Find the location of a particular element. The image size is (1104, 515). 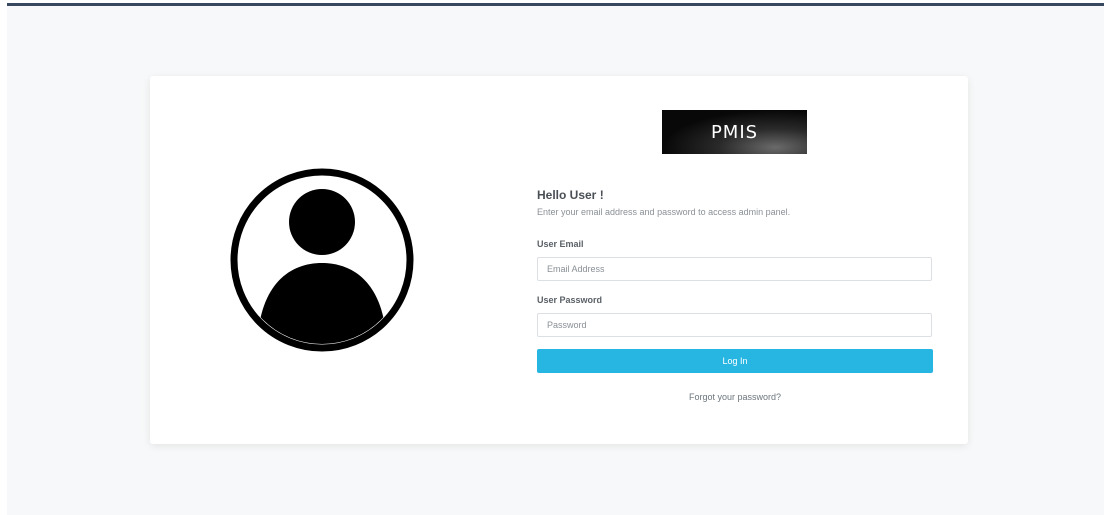

header-bar is located at coordinates (555, 4).